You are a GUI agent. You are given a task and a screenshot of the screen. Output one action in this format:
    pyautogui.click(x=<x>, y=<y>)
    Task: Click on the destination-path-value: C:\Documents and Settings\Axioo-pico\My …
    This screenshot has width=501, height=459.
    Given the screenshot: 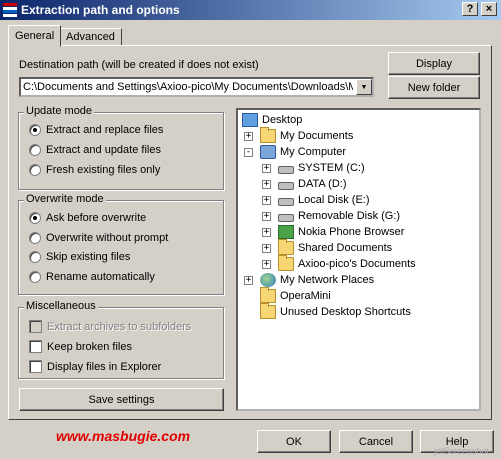 What is the action you would take?
    pyautogui.click(x=188, y=87)
    